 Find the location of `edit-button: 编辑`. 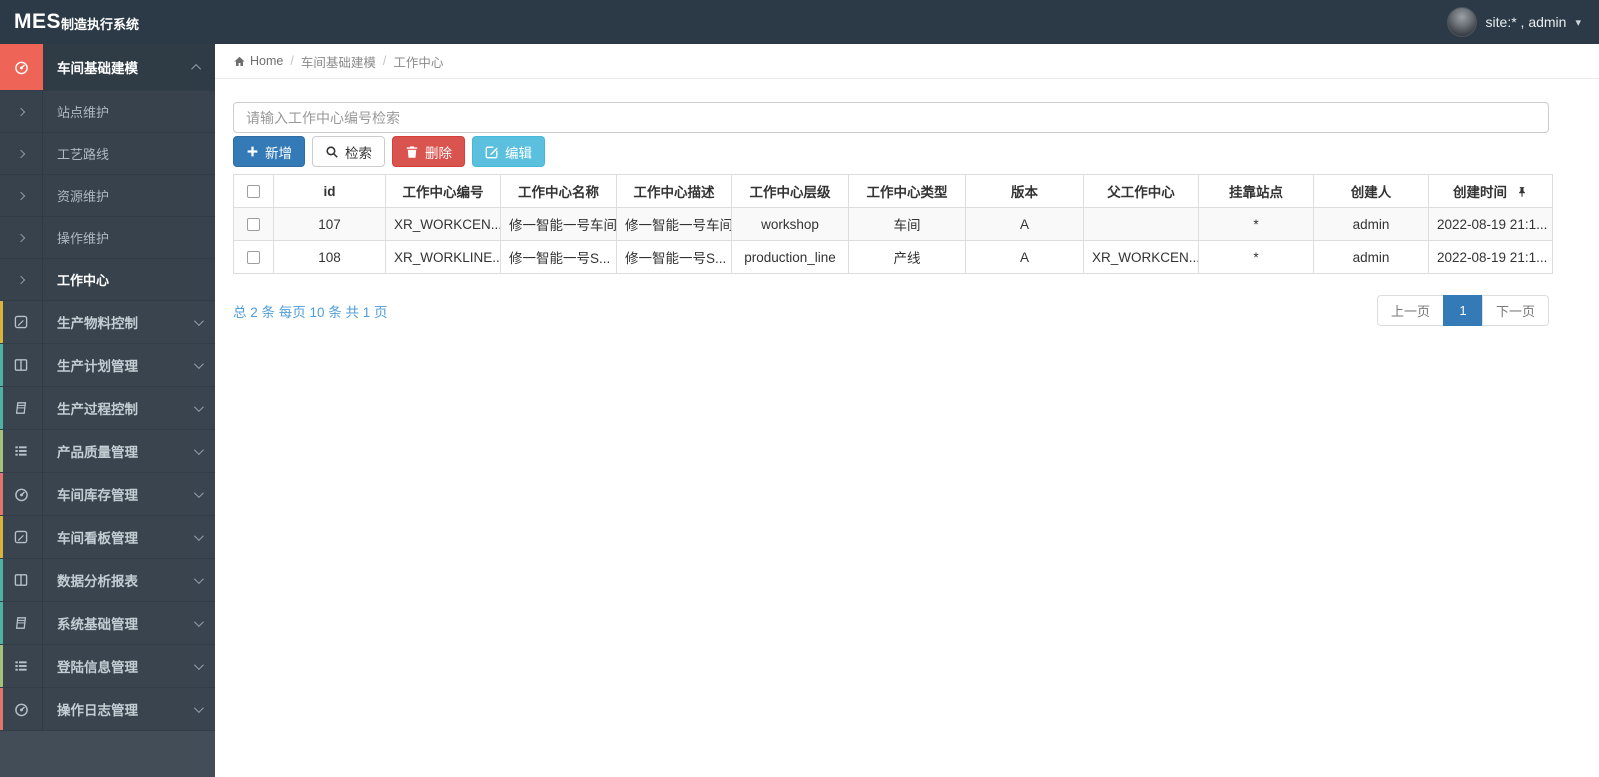

edit-button: 编辑 is located at coordinates (508, 151).